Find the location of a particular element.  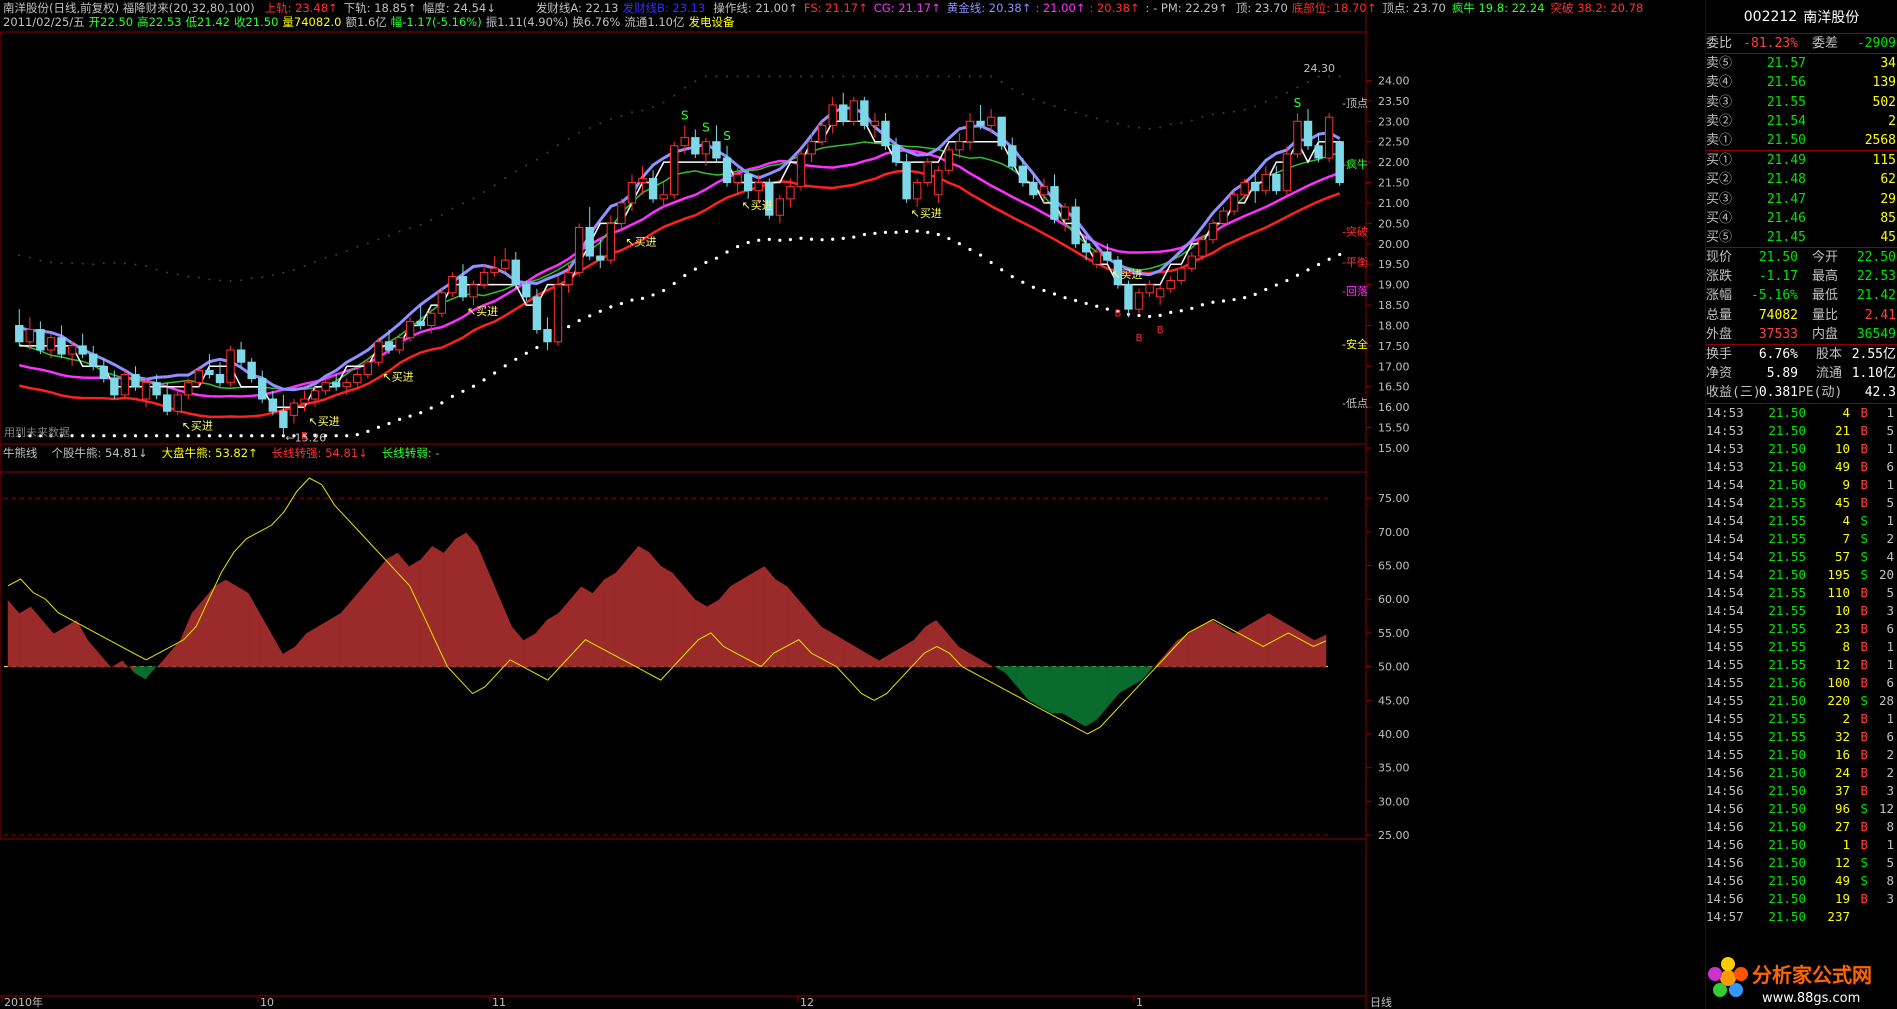

tick-row: 14:55 21.55 32 B 6 is located at coordinates (1801, 737).